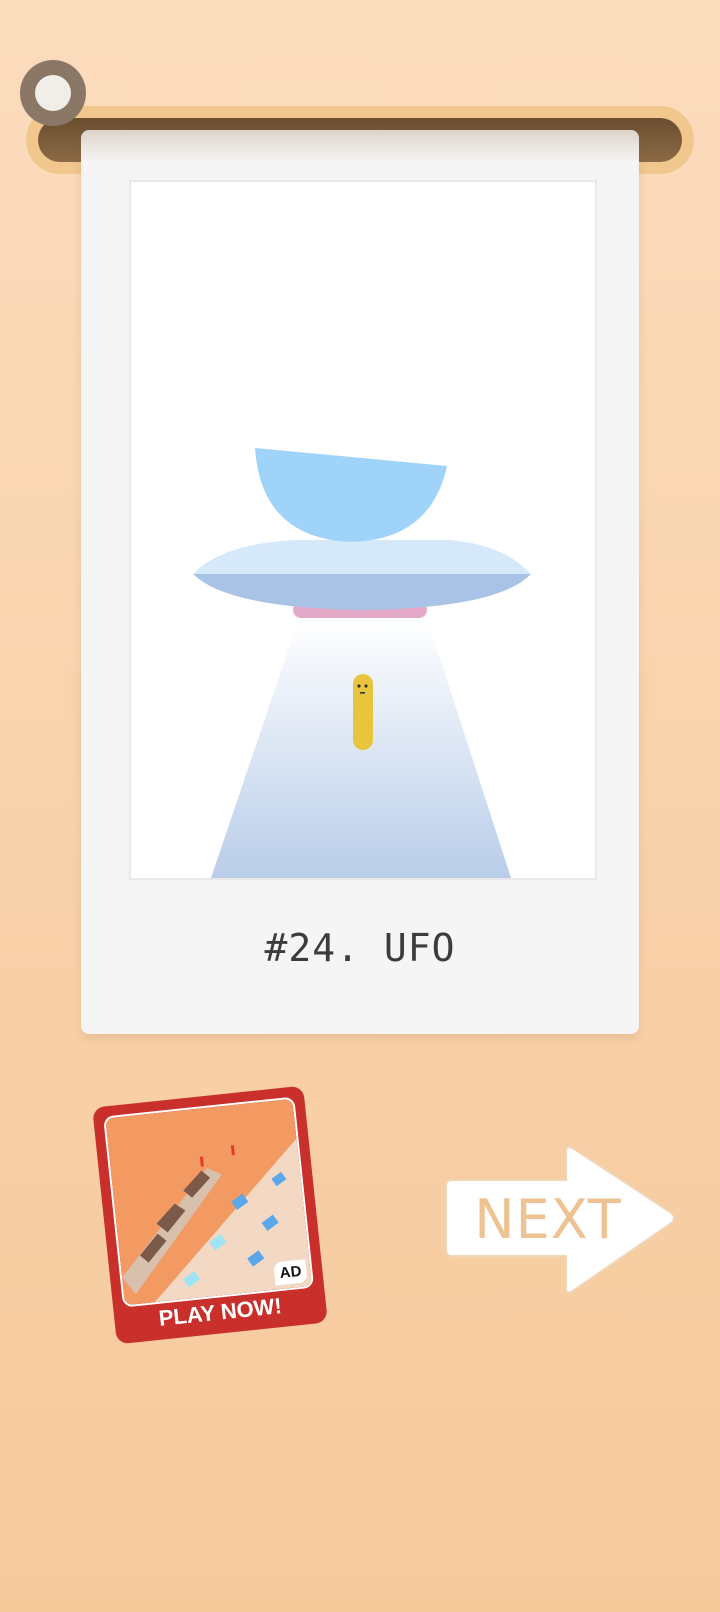  What do you see at coordinates (362, 592) in the screenshot?
I see `ufo-saucer-bottom` at bounding box center [362, 592].